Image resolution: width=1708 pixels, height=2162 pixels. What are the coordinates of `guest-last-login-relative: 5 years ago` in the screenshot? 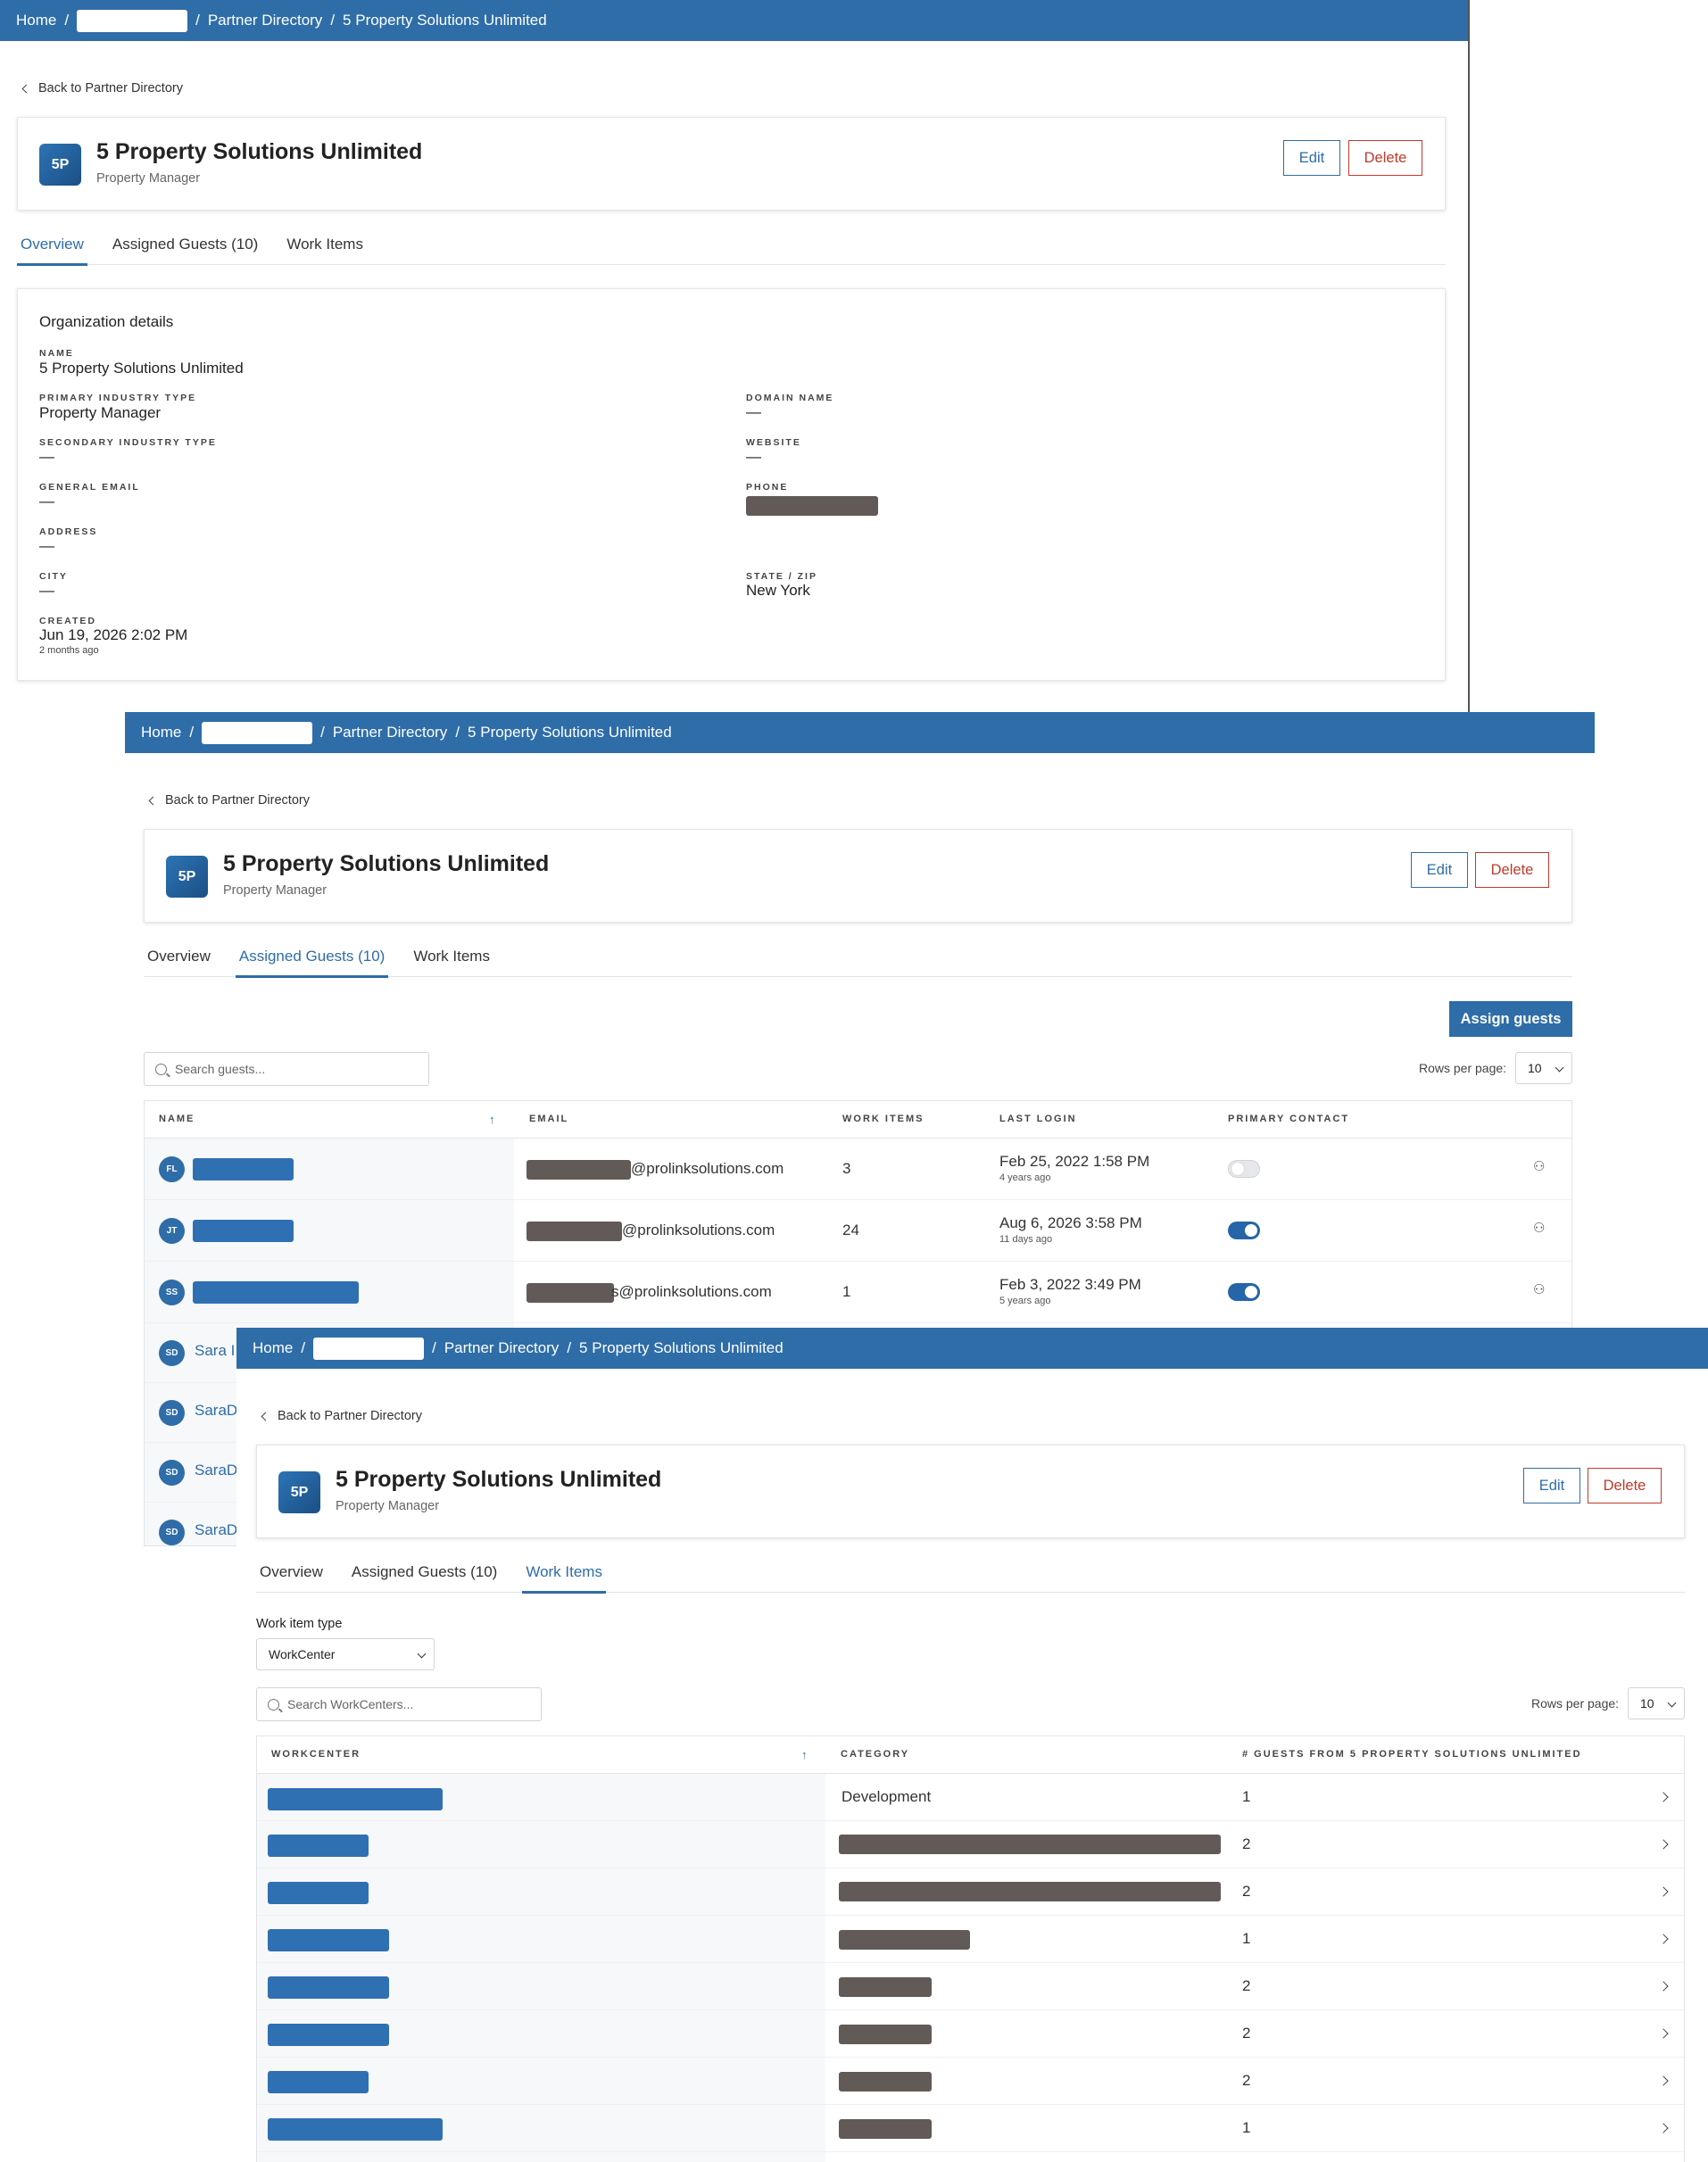 It's located at (1025, 1301).